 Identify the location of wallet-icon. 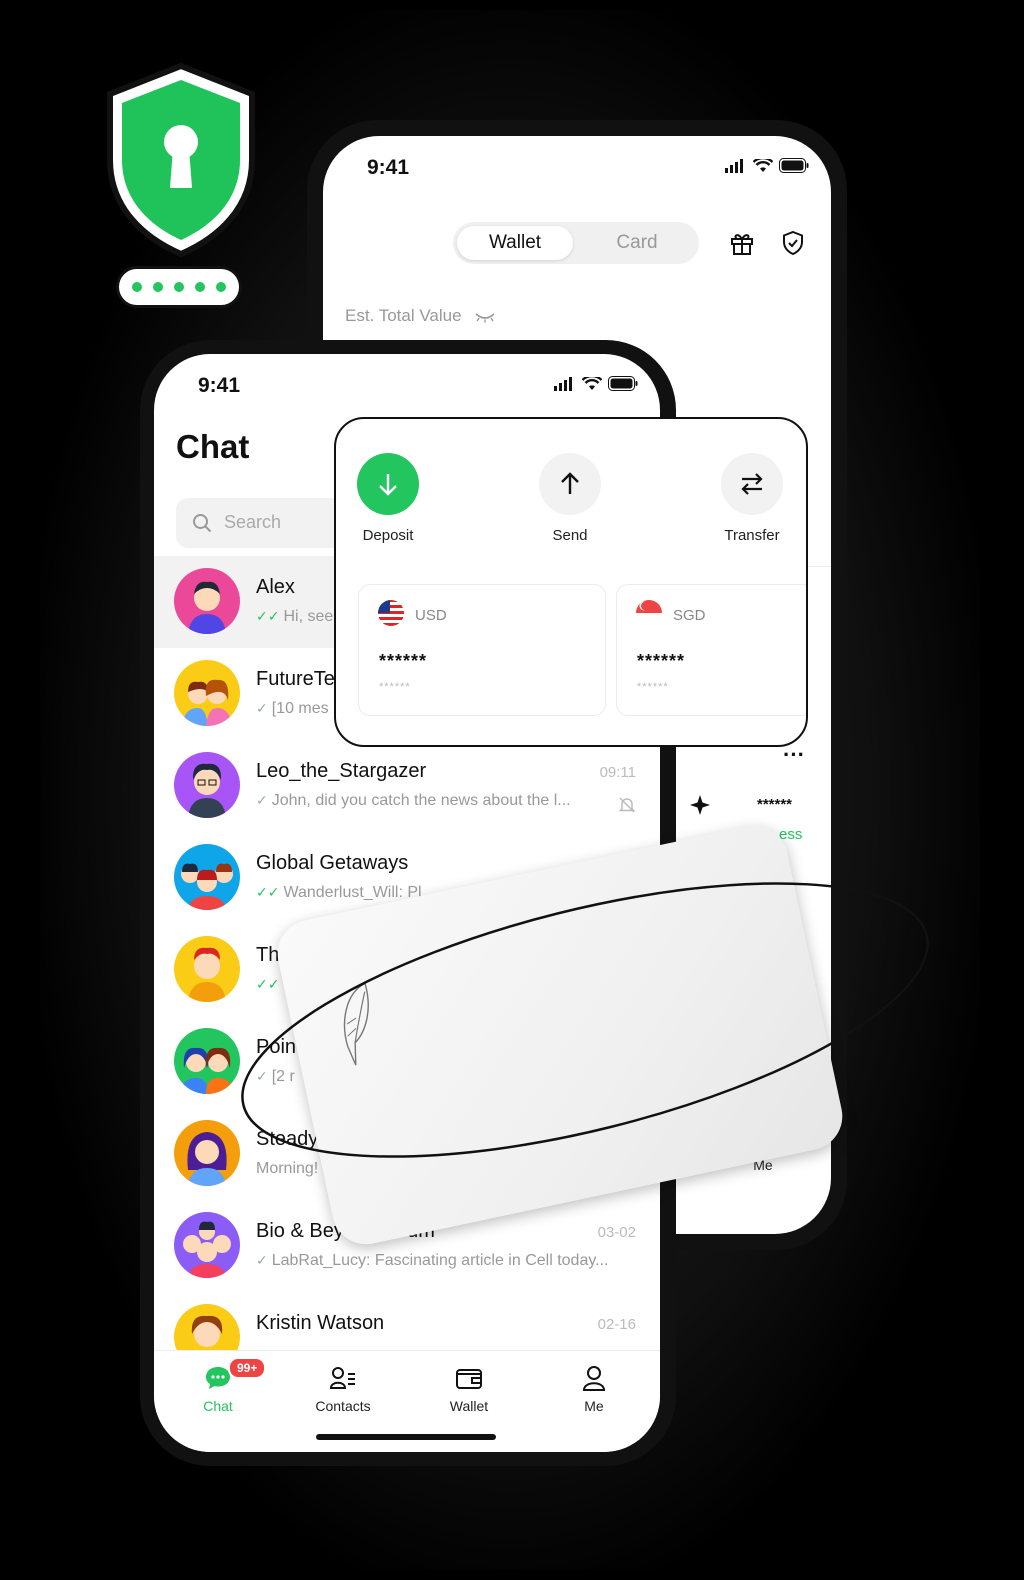
(469, 1379).